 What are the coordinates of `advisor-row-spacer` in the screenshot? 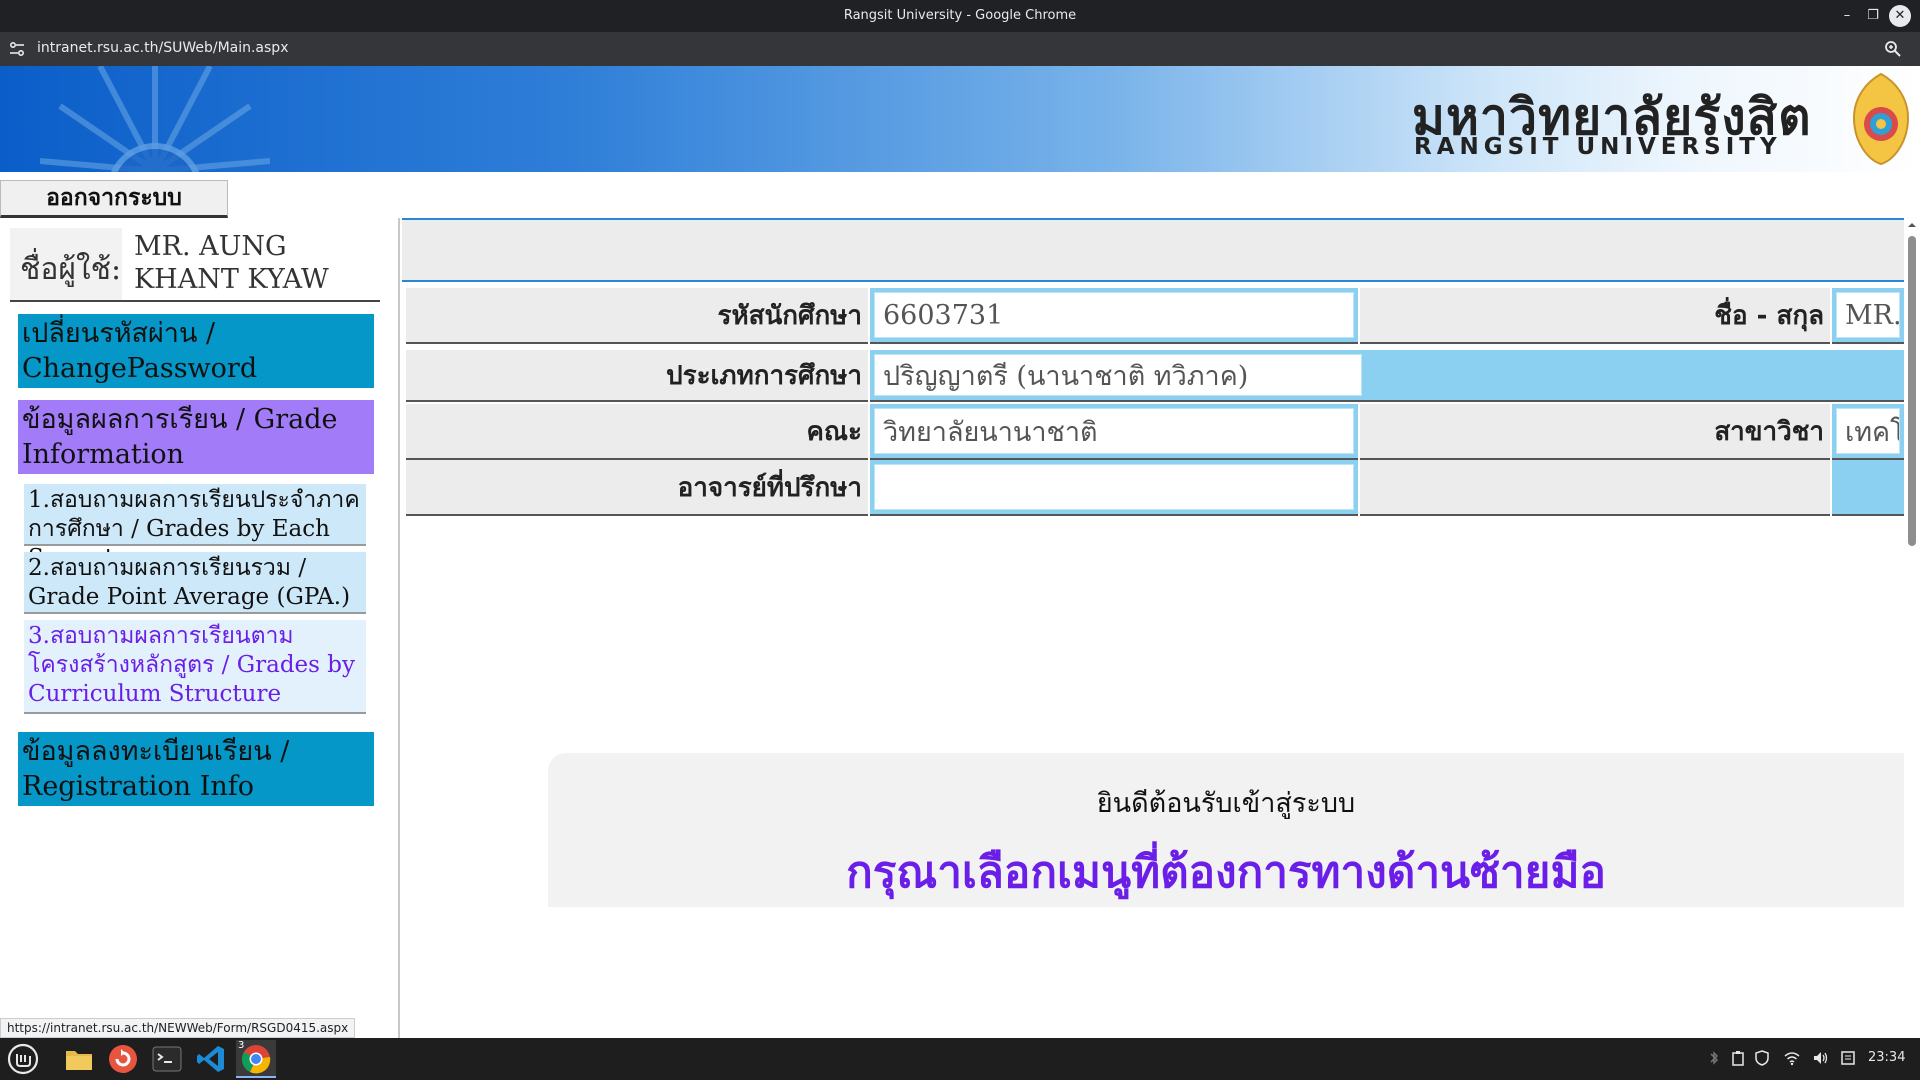 It's located at (1595, 488).